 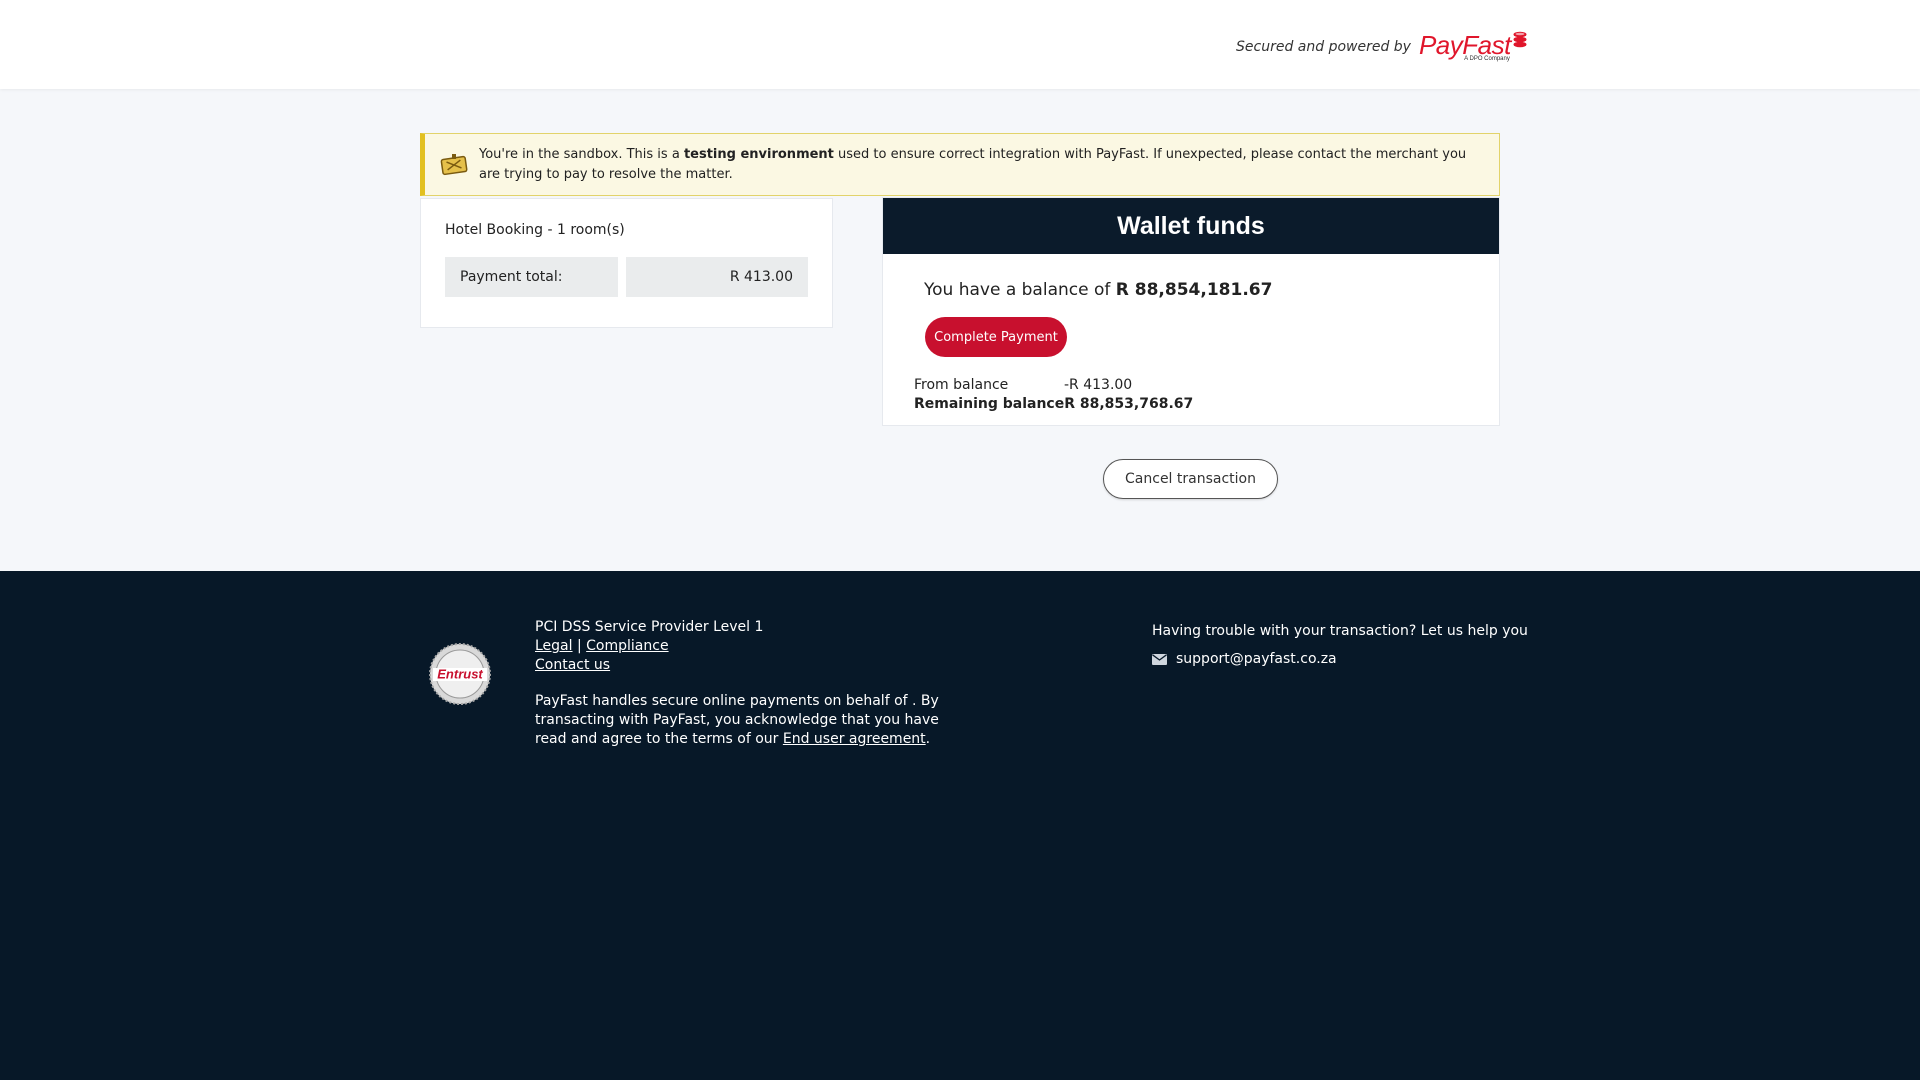 I want to click on legal-links: Legal | Compliance, so click(x=745, y=646).